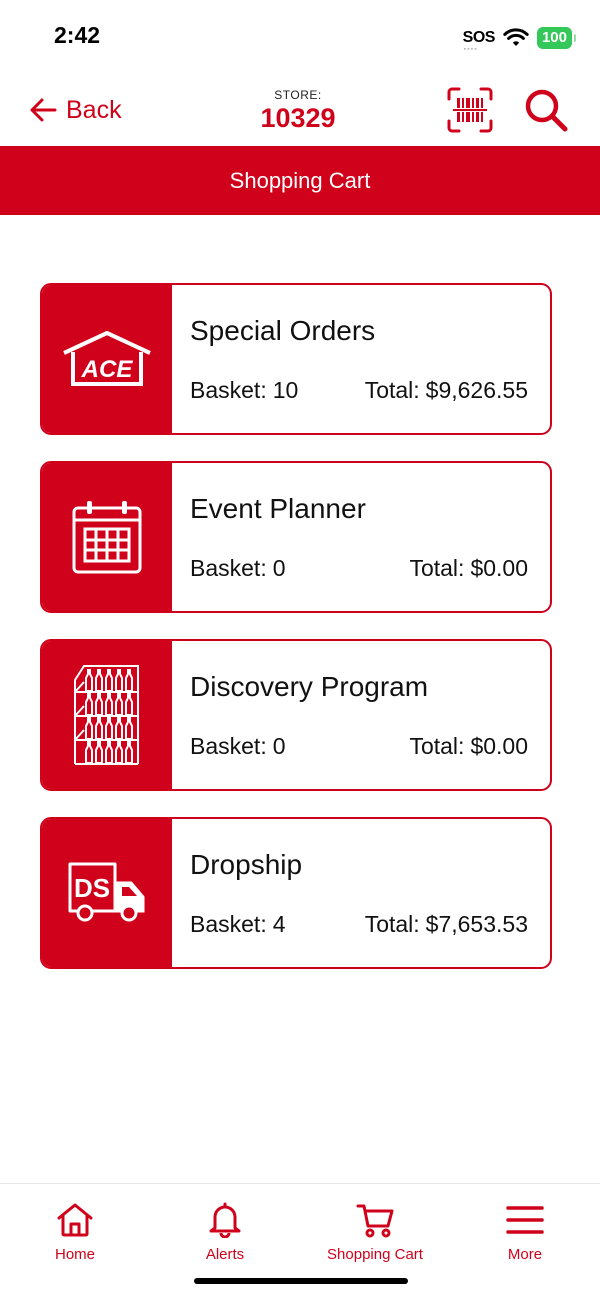 The height and width of the screenshot is (1299, 600). I want to click on barcode-scan-icon, so click(470, 110).